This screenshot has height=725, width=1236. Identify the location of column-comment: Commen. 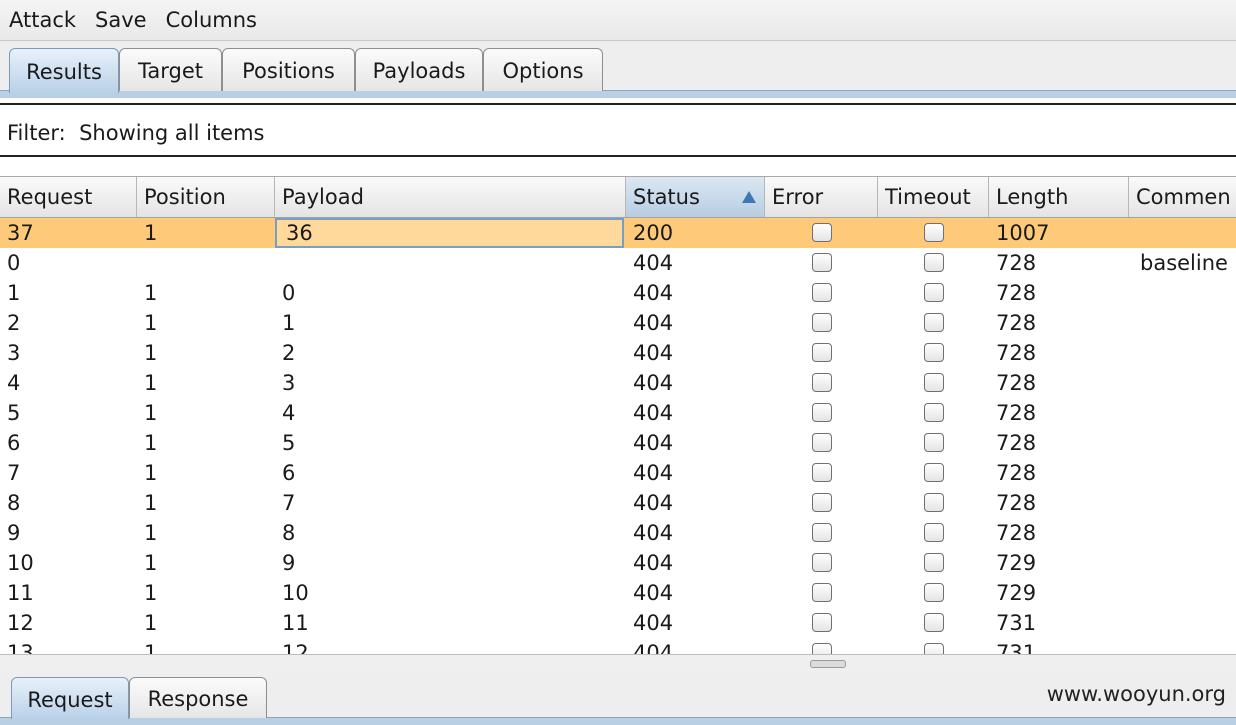
(1182, 197).